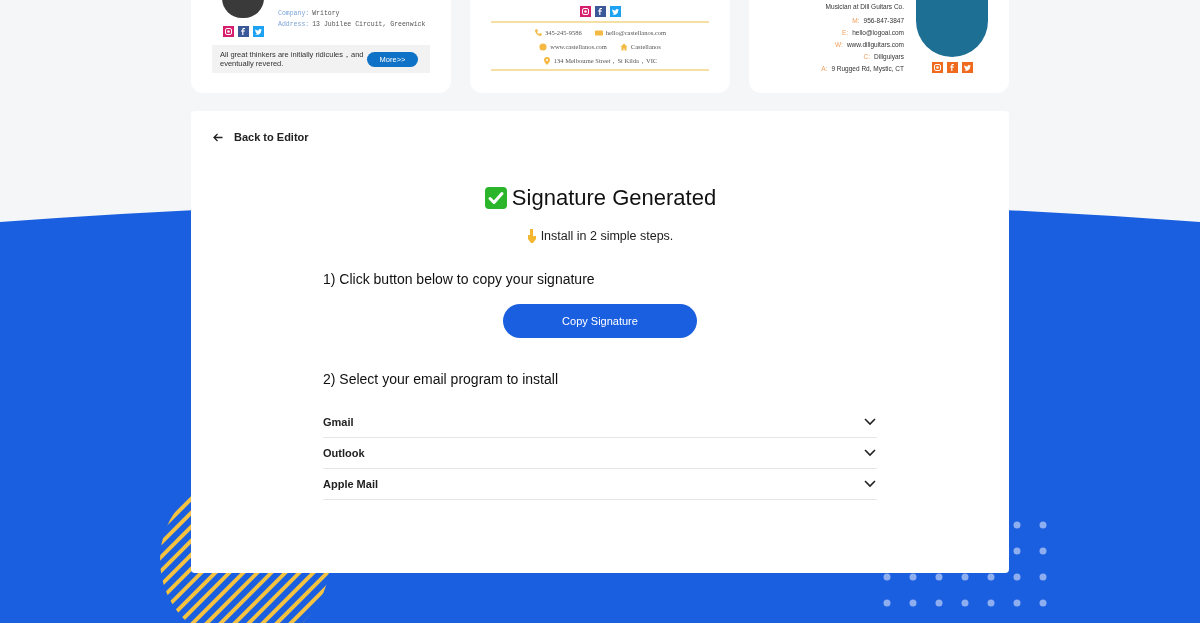 Image resolution: width=1200 pixels, height=623 pixels. I want to click on back-to-editor-link: Back to Editor, so click(261, 137).